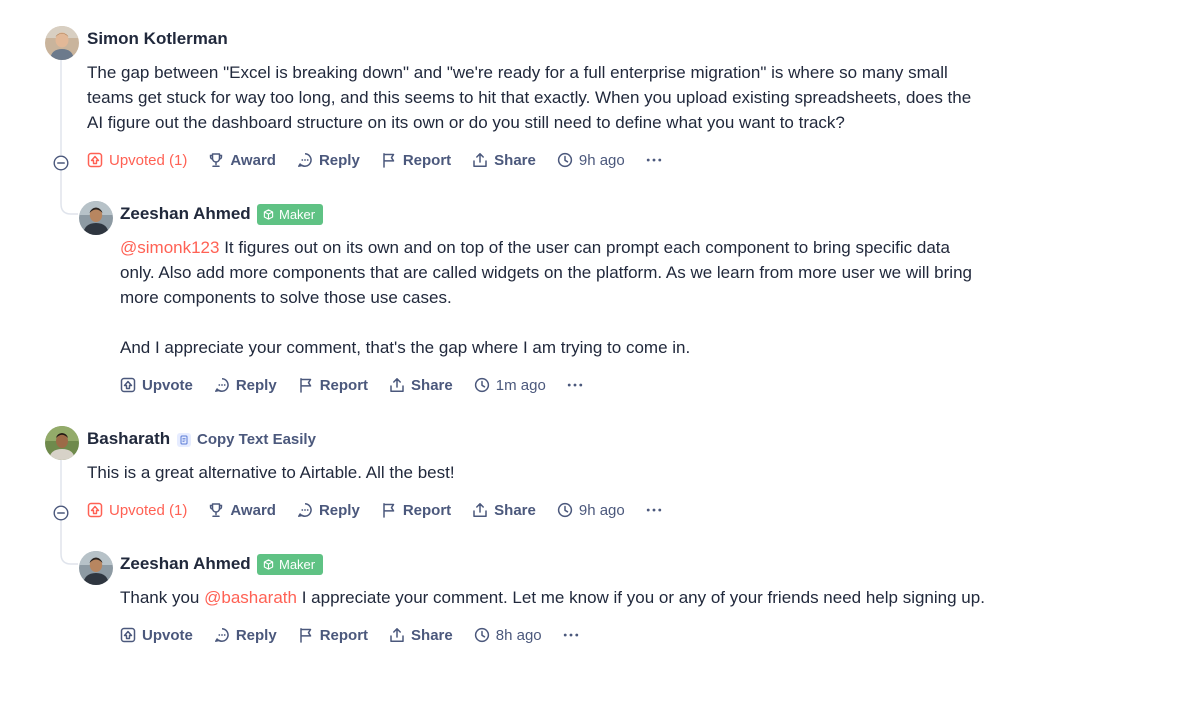 The image size is (1200, 701). What do you see at coordinates (520, 385) in the screenshot?
I see `timestamp-label: 1m ago` at bounding box center [520, 385].